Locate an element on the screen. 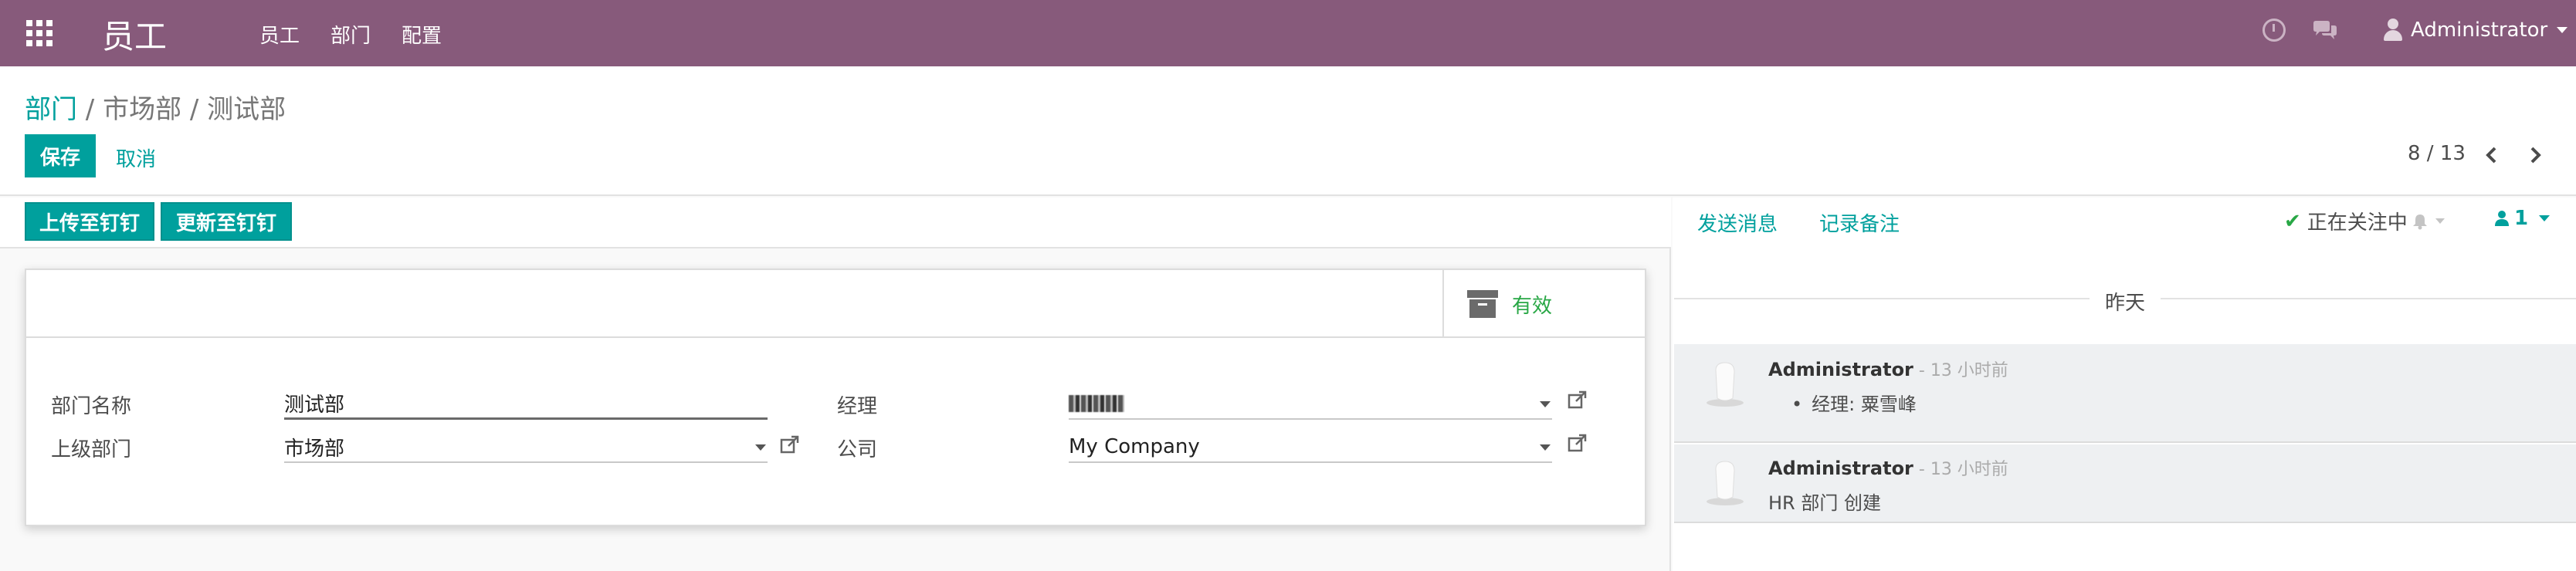  top-navbar: 员工 员工 部门 配置 Administrator is located at coordinates (1288, 33).